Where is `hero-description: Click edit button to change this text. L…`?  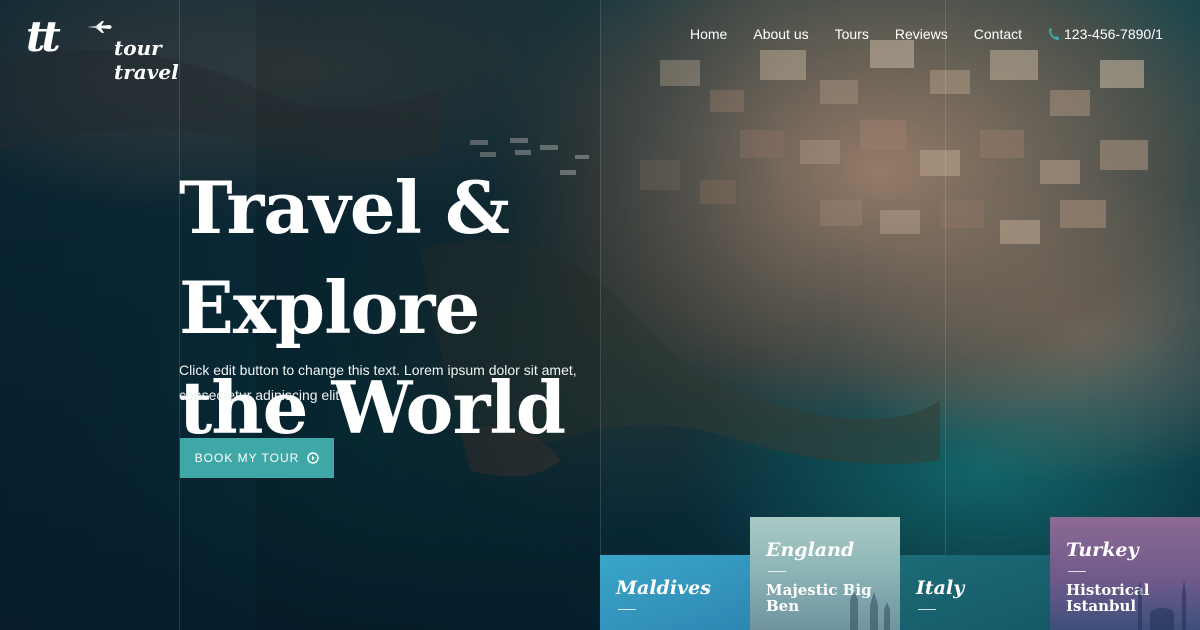
hero-description: Click edit button to change this text. L… is located at coordinates (378, 382).